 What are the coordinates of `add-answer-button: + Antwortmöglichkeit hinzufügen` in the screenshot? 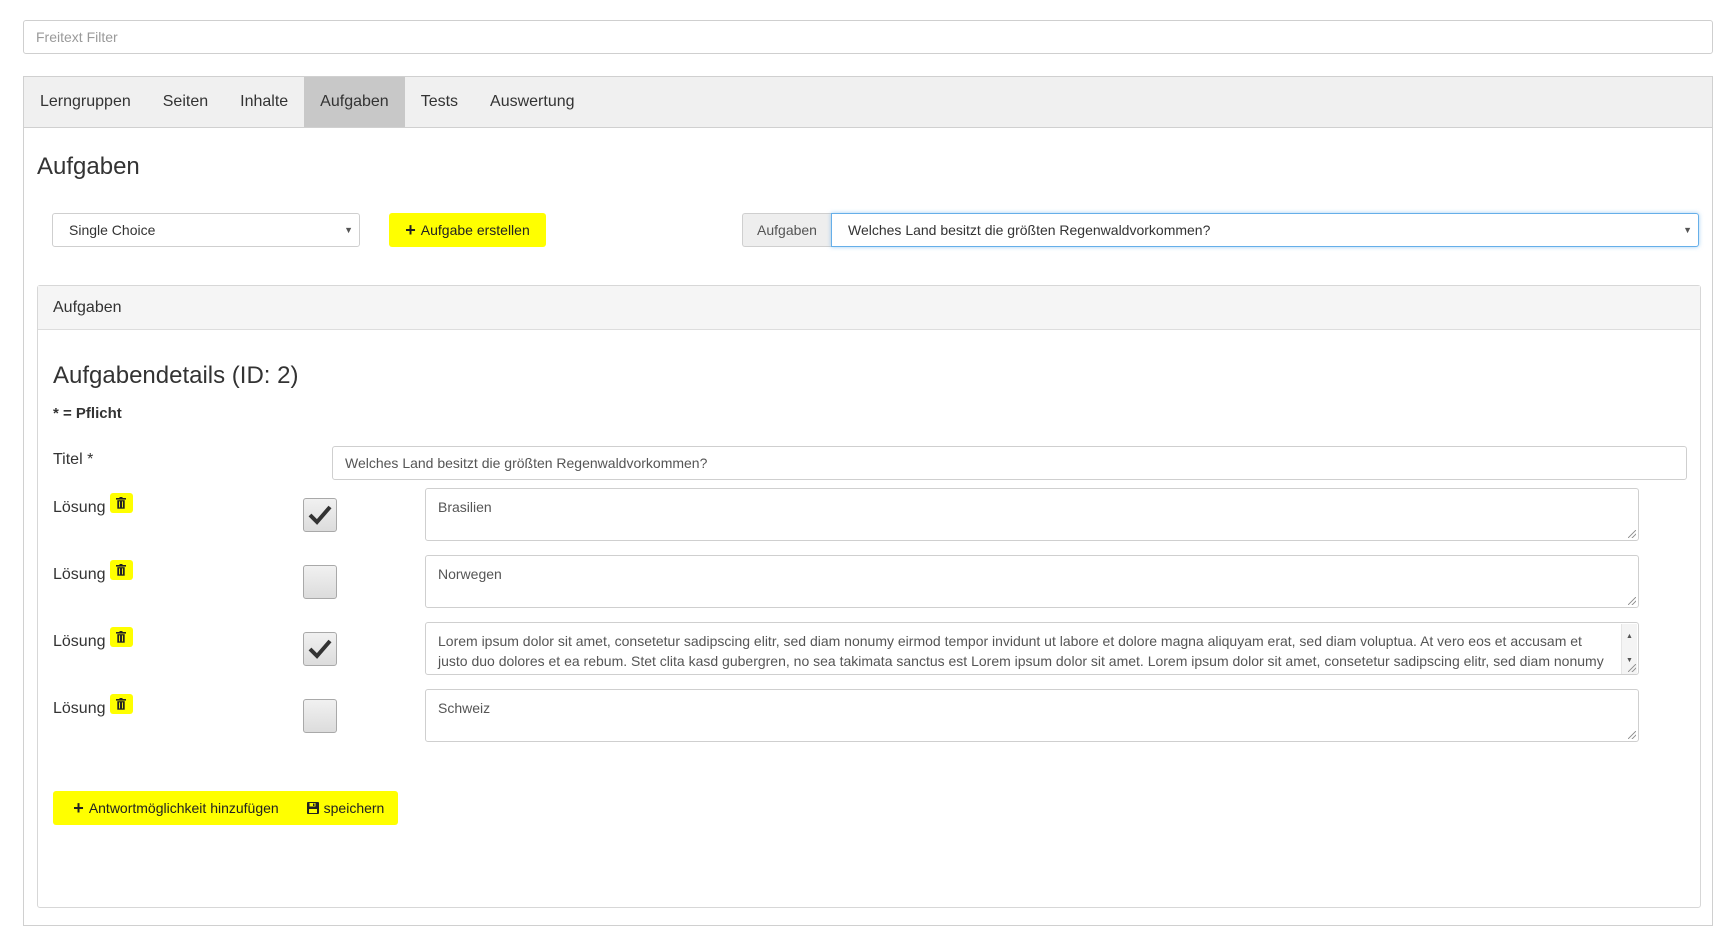 It's located at (176, 808).